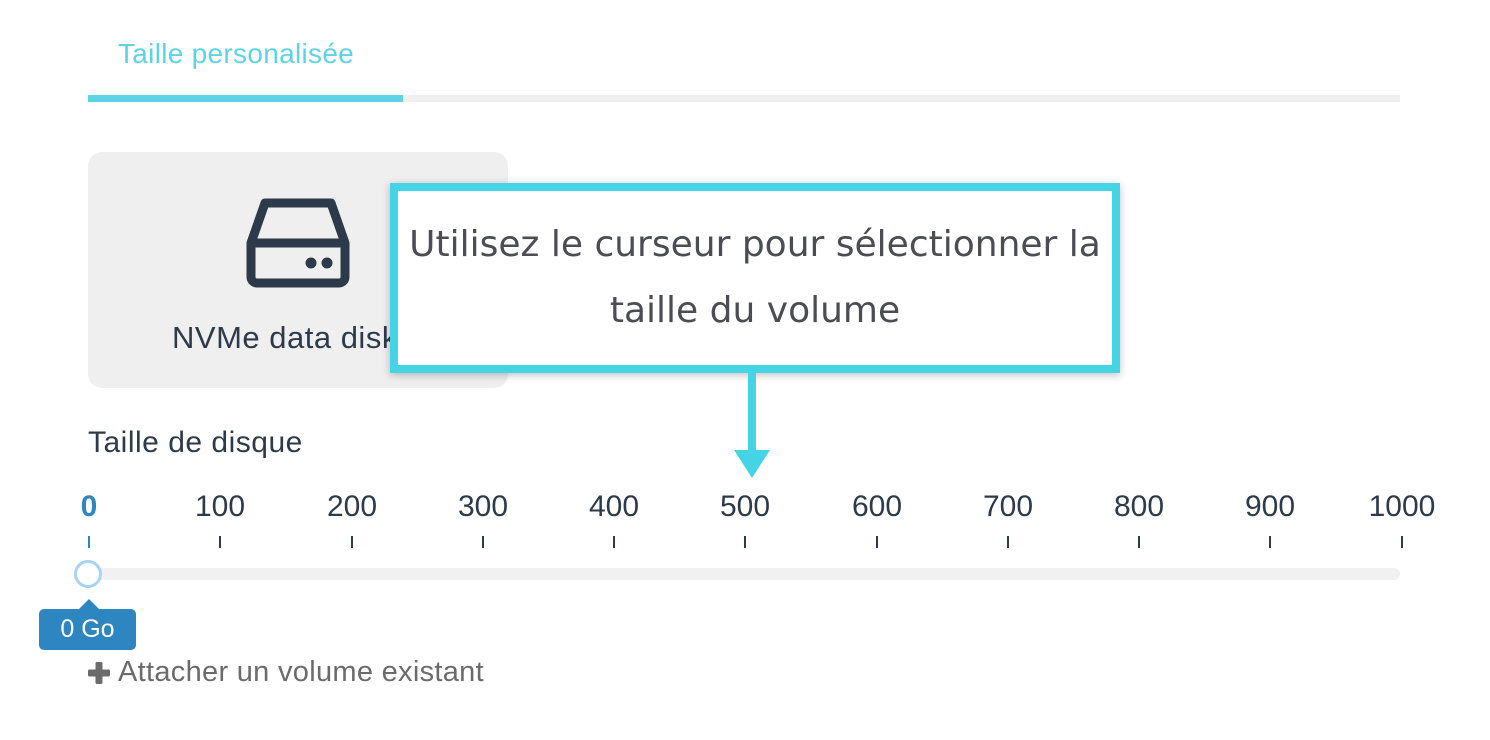 The image size is (1490, 740). Describe the element at coordinates (1270, 506) in the screenshot. I see `slider-tick-label: 900` at that location.